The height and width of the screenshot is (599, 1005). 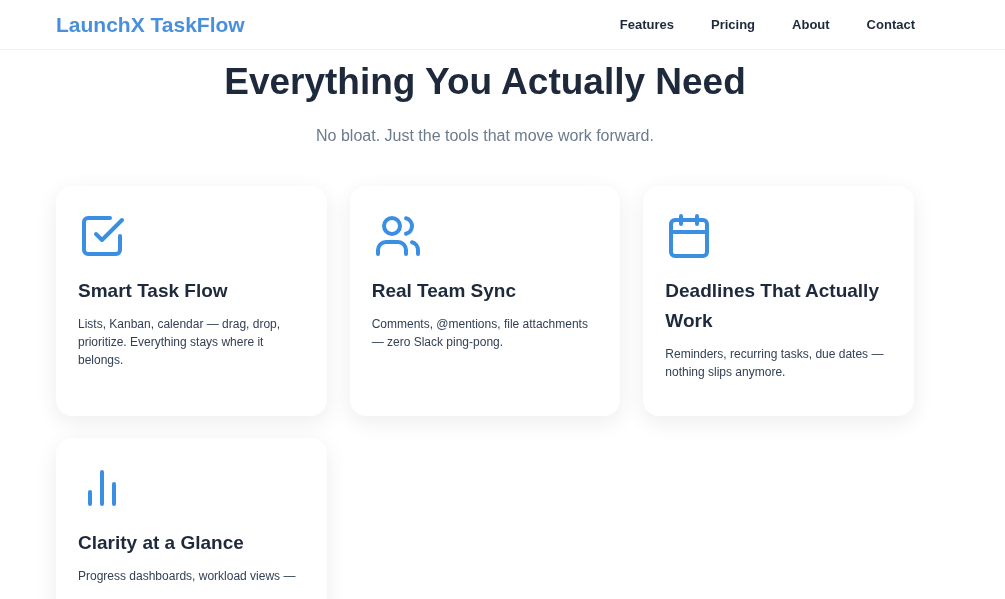 I want to click on feature-description: Reminders, recurring tasks, due dates — nothing slips anymore., so click(x=775, y=363).